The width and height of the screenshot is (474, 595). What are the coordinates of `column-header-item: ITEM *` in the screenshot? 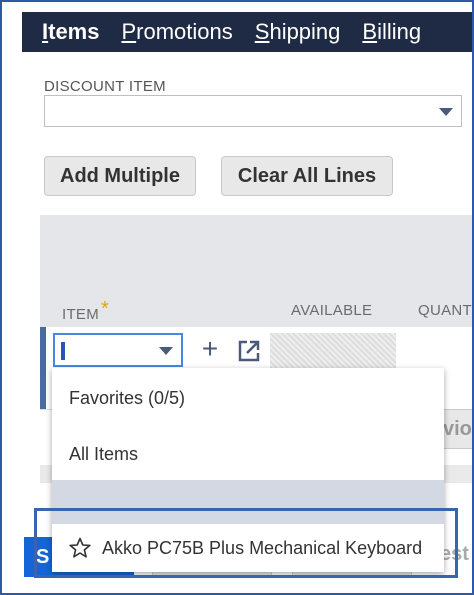 It's located at (85, 311).